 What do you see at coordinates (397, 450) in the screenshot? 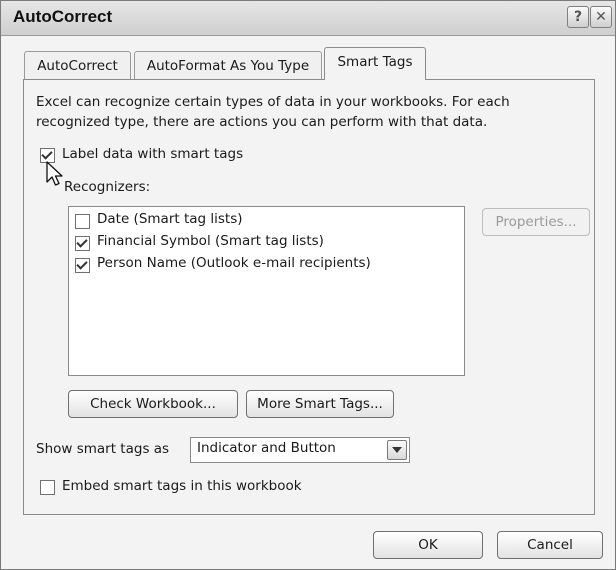
I see `chevron-down-icon` at bounding box center [397, 450].